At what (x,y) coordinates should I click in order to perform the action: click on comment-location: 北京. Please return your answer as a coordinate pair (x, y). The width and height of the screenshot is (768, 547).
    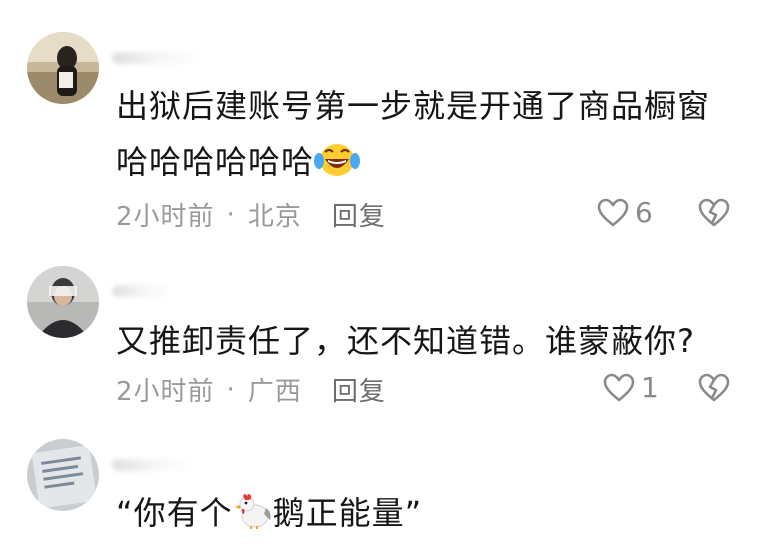
    Looking at the image, I should click on (274, 217).